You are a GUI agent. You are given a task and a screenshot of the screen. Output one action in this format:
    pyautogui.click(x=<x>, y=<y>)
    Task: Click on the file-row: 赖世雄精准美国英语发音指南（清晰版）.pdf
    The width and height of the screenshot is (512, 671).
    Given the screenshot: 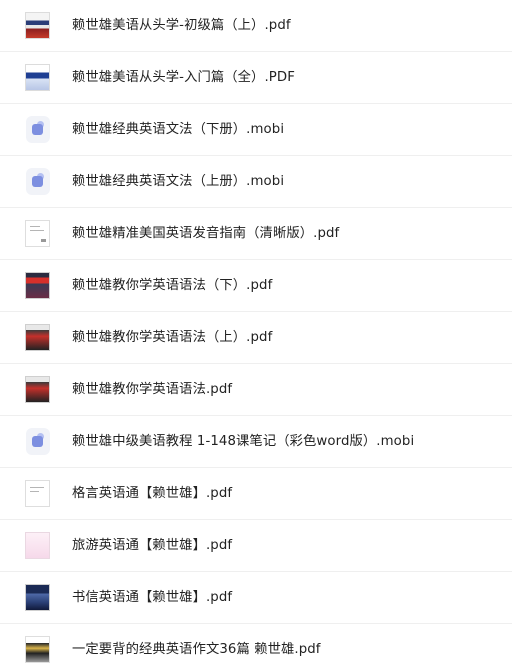 What is the action you would take?
    pyautogui.click(x=256, y=234)
    